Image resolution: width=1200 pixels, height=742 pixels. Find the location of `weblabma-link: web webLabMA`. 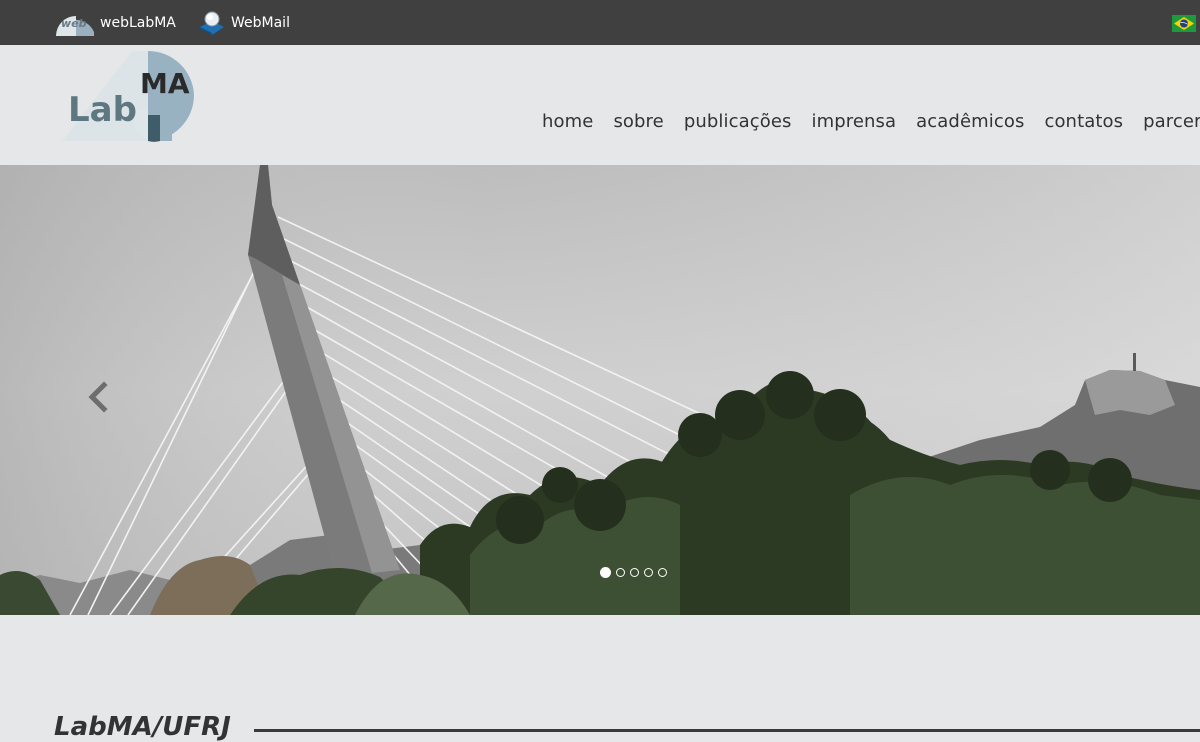

weblabma-link: web webLabMA is located at coordinates (115, 23).